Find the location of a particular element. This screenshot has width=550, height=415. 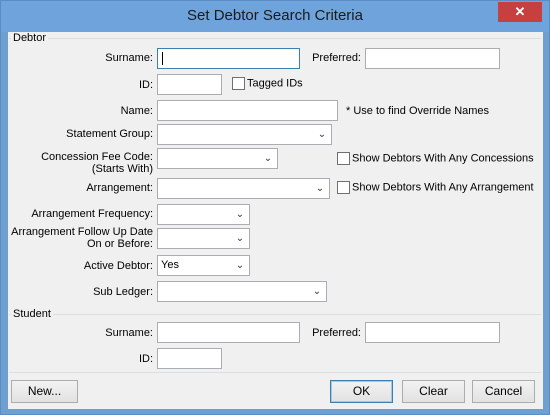

debtor-group-title: Debtor is located at coordinates (30, 38).